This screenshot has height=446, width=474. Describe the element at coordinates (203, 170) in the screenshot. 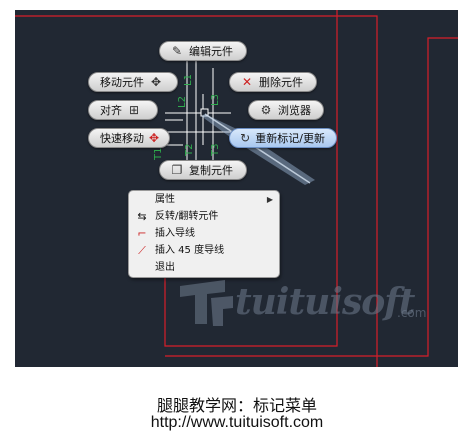

I see `marking-item-copy-component: ❐ 复制元件` at that location.